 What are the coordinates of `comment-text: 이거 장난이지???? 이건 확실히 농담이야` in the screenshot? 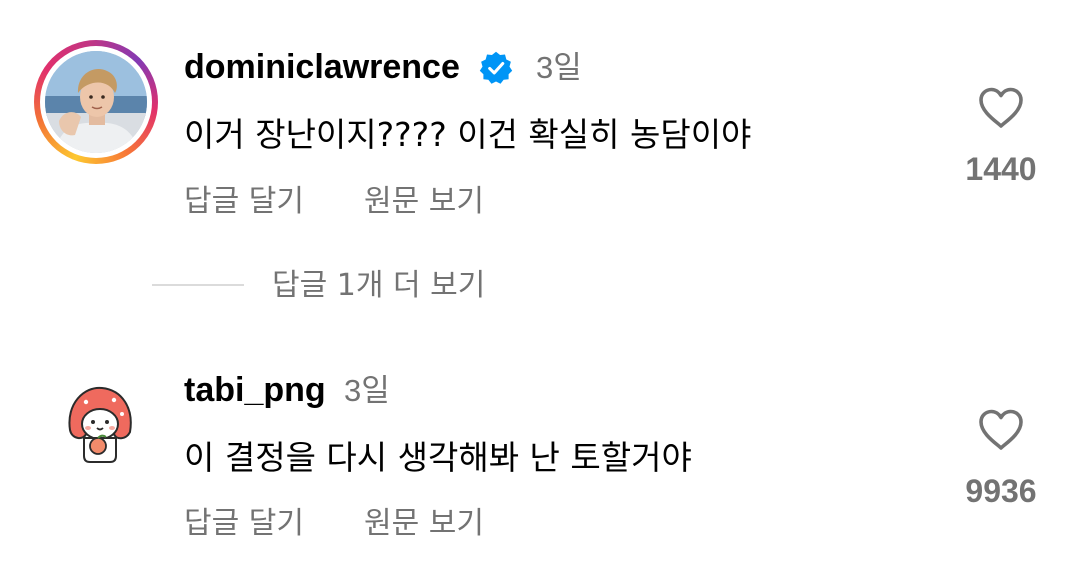 It's located at (468, 134).